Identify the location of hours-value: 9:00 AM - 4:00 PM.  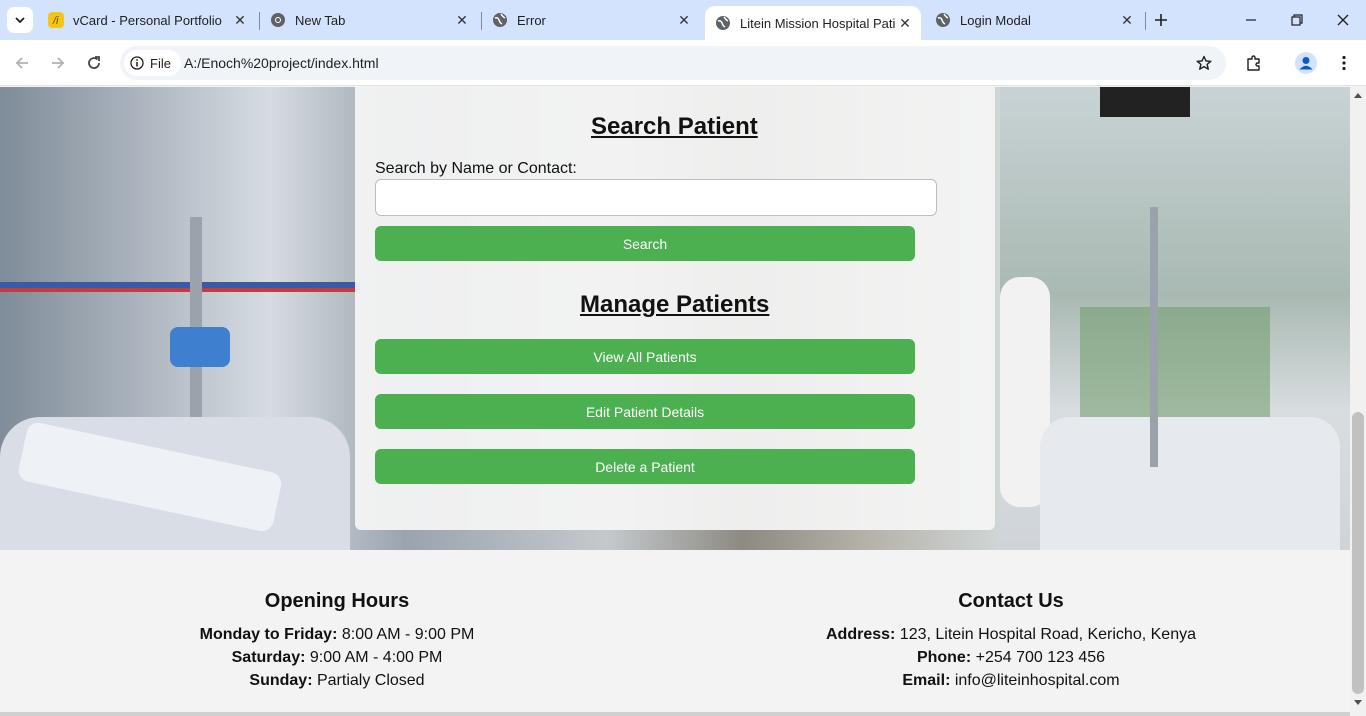
(374, 657).